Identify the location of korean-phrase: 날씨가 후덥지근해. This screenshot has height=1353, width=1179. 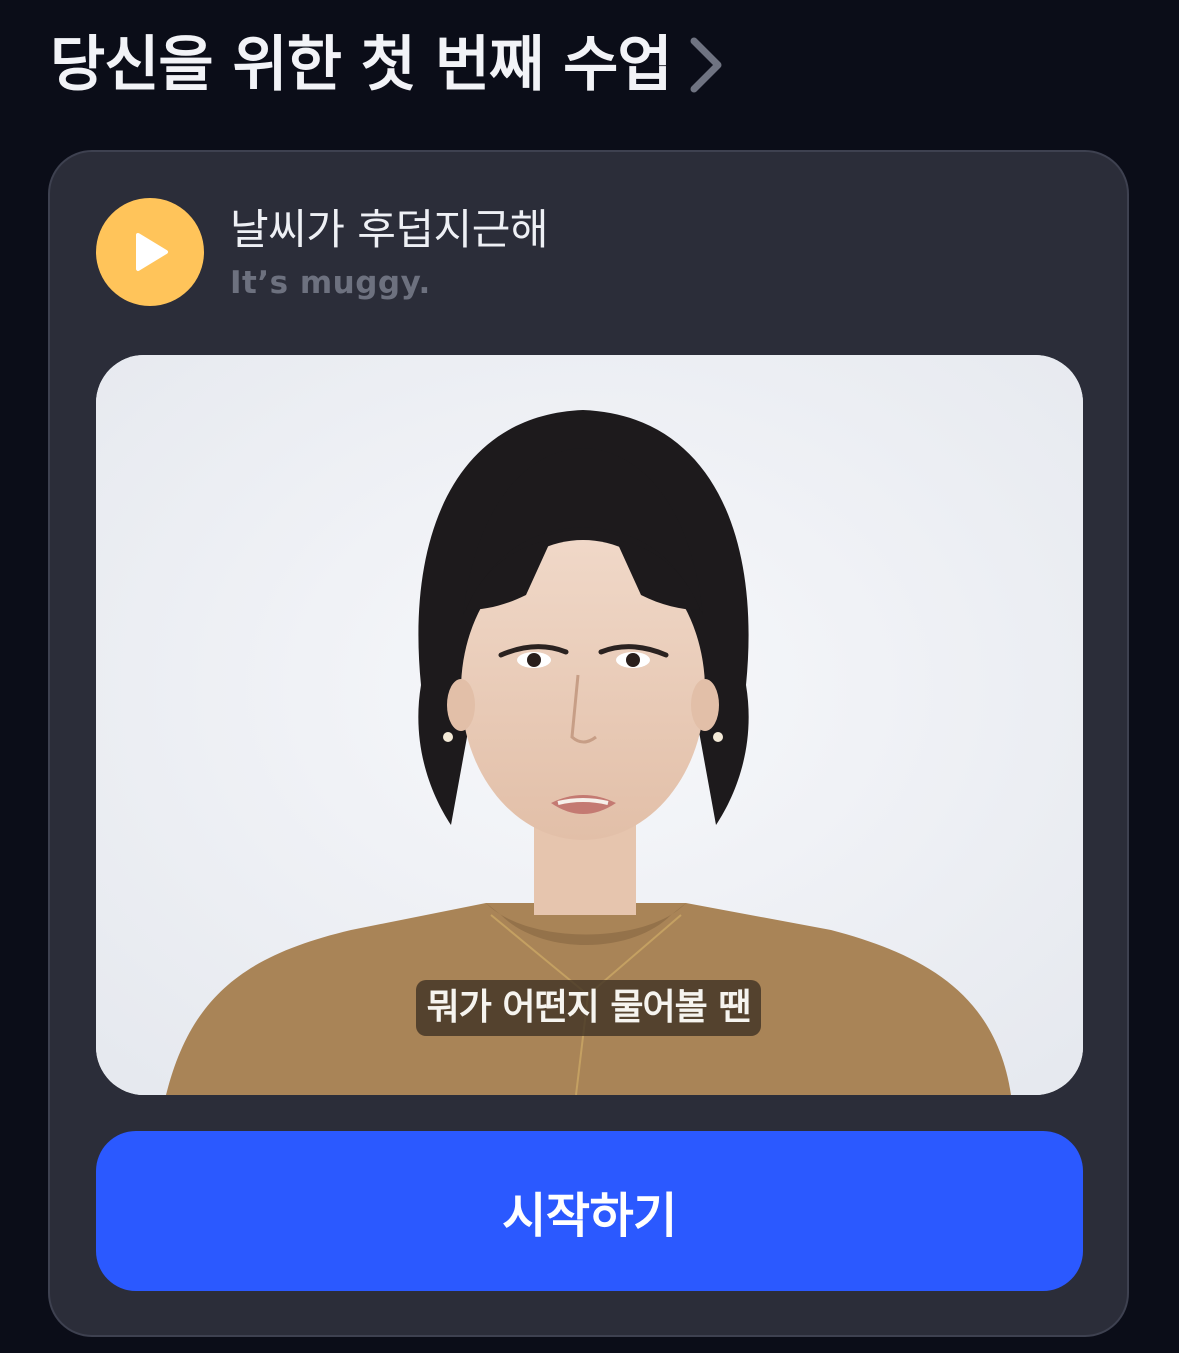
(389, 229).